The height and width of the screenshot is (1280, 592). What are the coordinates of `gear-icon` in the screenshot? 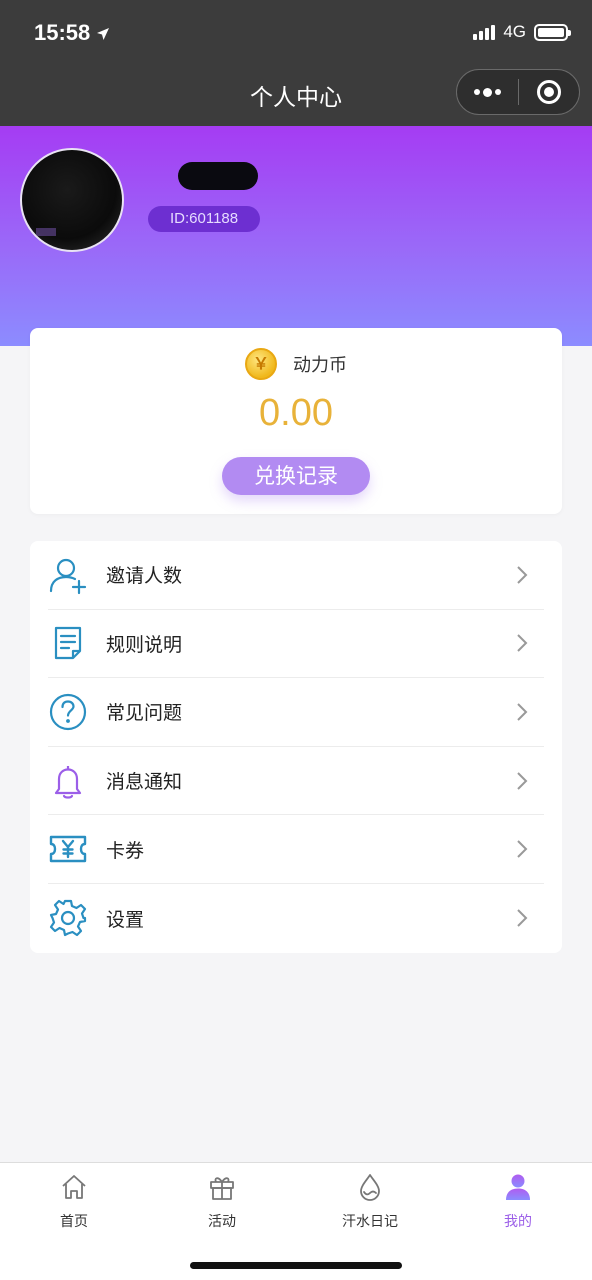 It's located at (68, 918).